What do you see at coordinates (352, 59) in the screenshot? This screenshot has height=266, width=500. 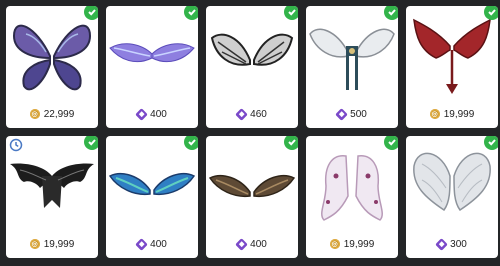 I see `seraph-wings-image` at bounding box center [352, 59].